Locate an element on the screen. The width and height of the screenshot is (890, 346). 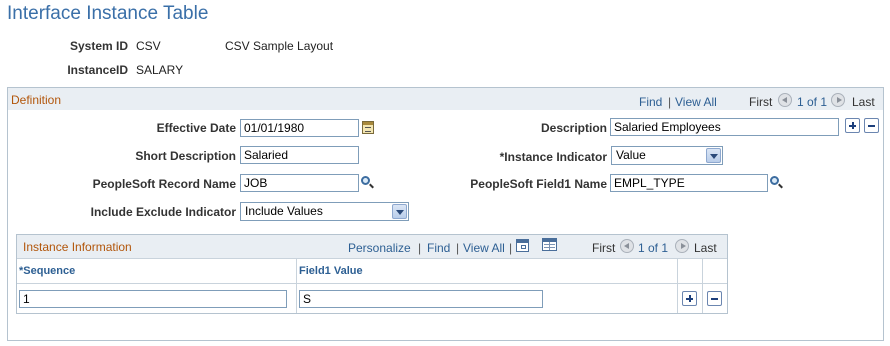
include-exclude-value: Include Values is located at coordinates (284, 211).